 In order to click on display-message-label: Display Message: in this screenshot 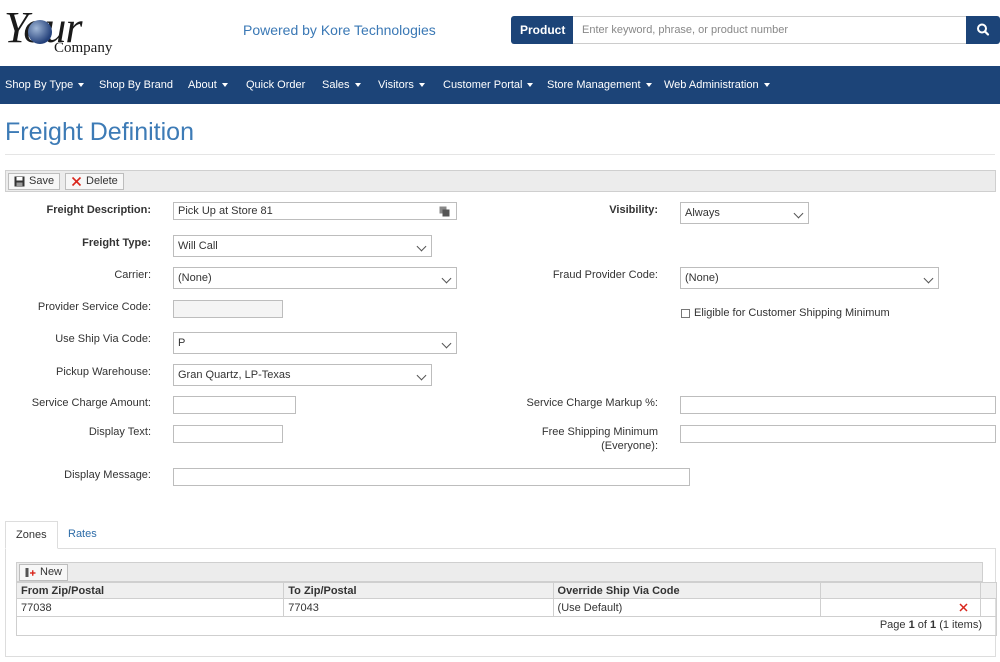, I will do `click(107, 475)`.